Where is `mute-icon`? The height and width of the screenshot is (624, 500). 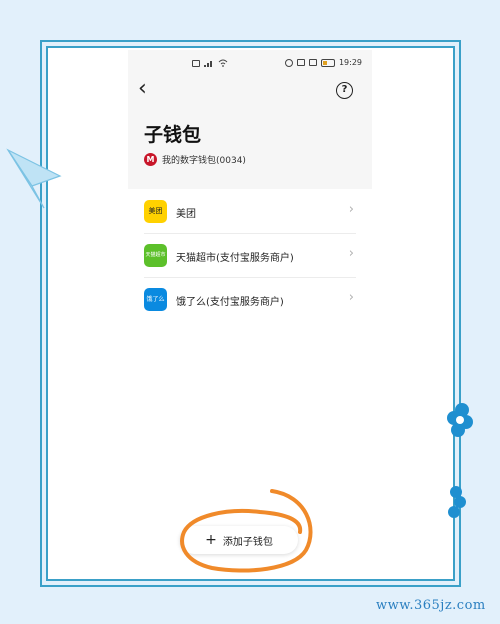 mute-icon is located at coordinates (300, 62).